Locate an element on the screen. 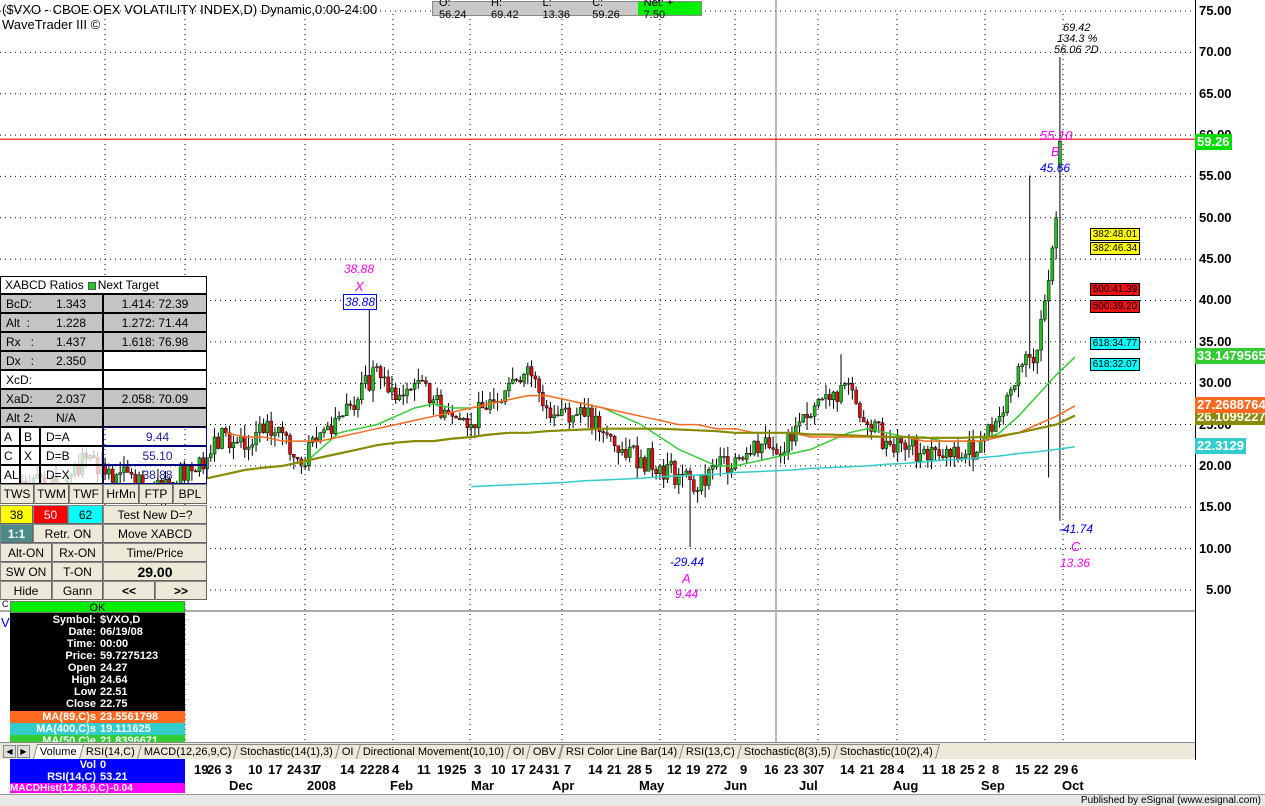 This screenshot has height=806, width=1265. ftp-button: FTP is located at coordinates (156, 494).